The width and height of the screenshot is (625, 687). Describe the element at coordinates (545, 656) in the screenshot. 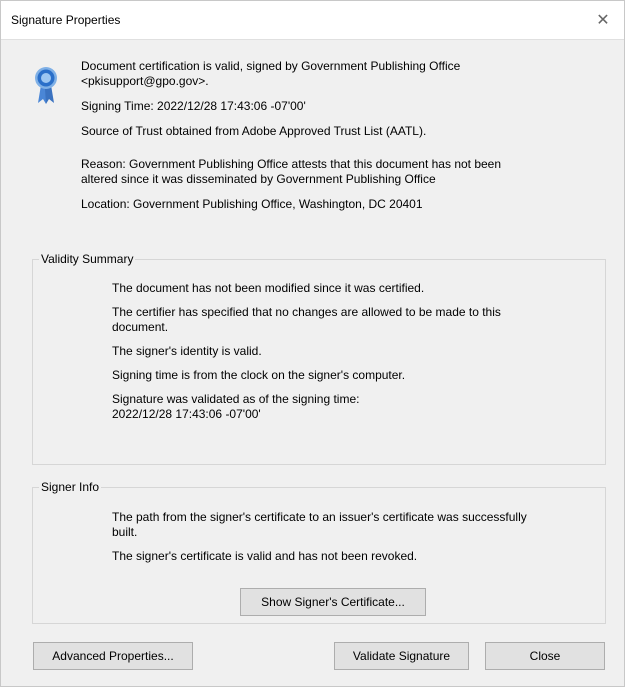

I see `close-button: Close` at that location.